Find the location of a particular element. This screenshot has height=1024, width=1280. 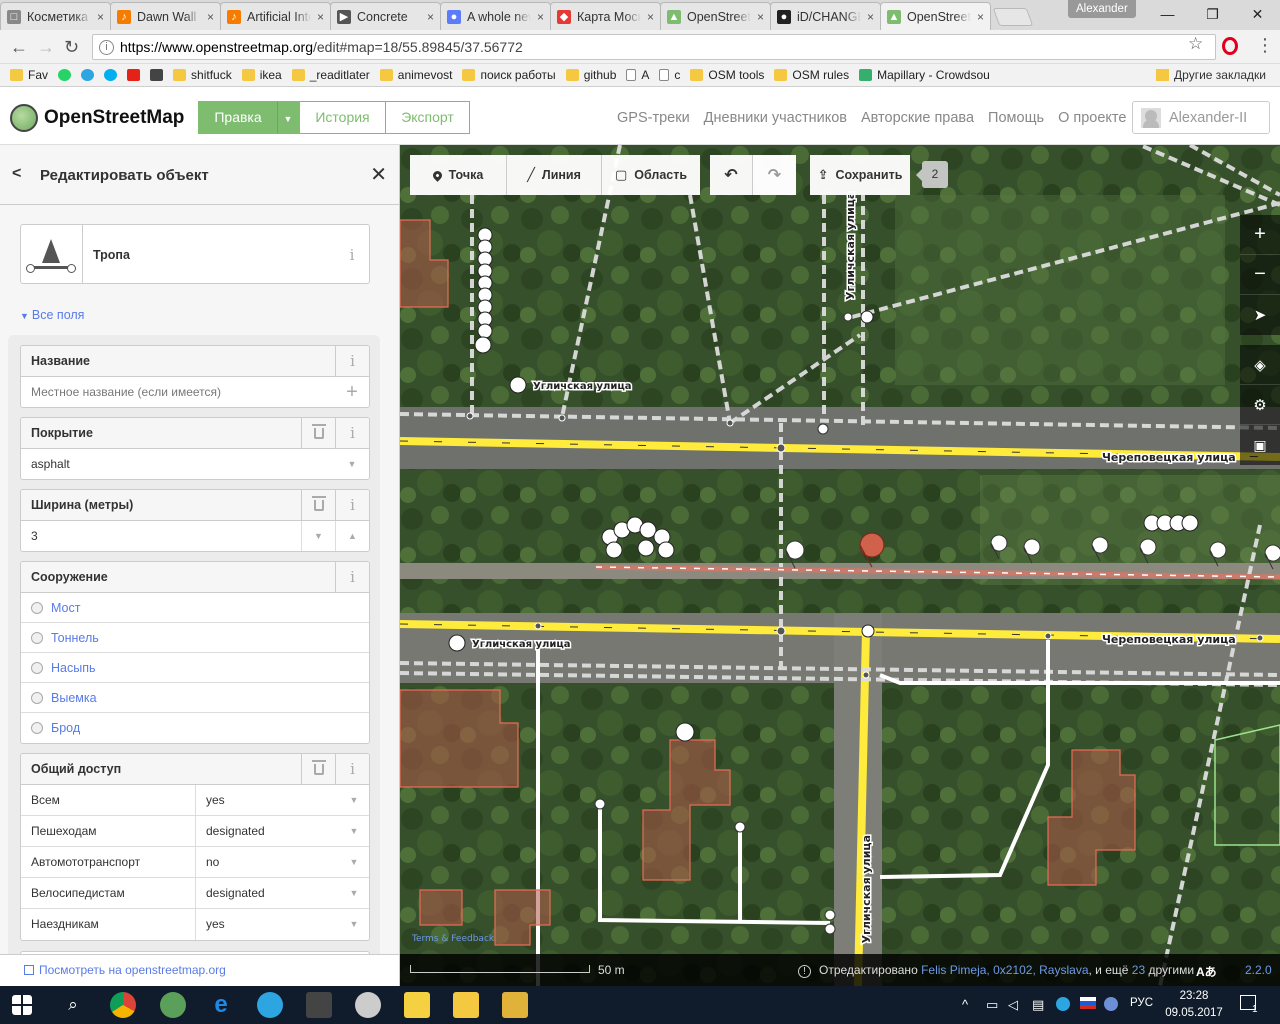

add-line-button: ╱ Линия is located at coordinates (554, 175).